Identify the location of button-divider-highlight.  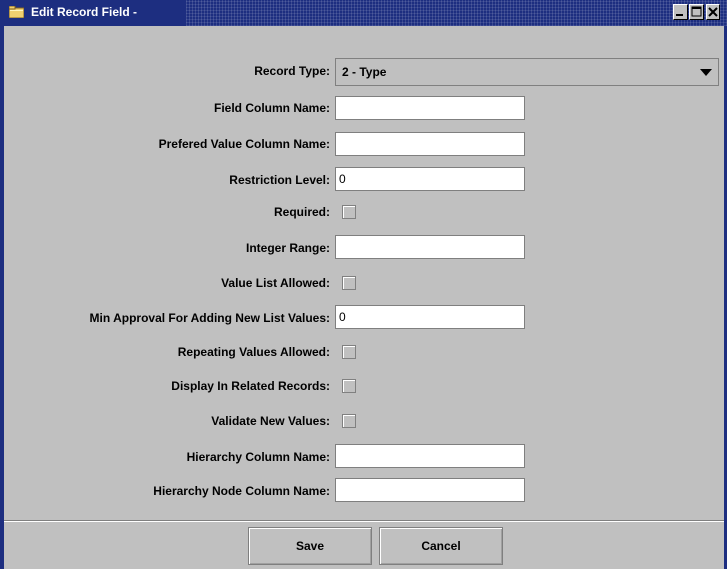
(364, 521).